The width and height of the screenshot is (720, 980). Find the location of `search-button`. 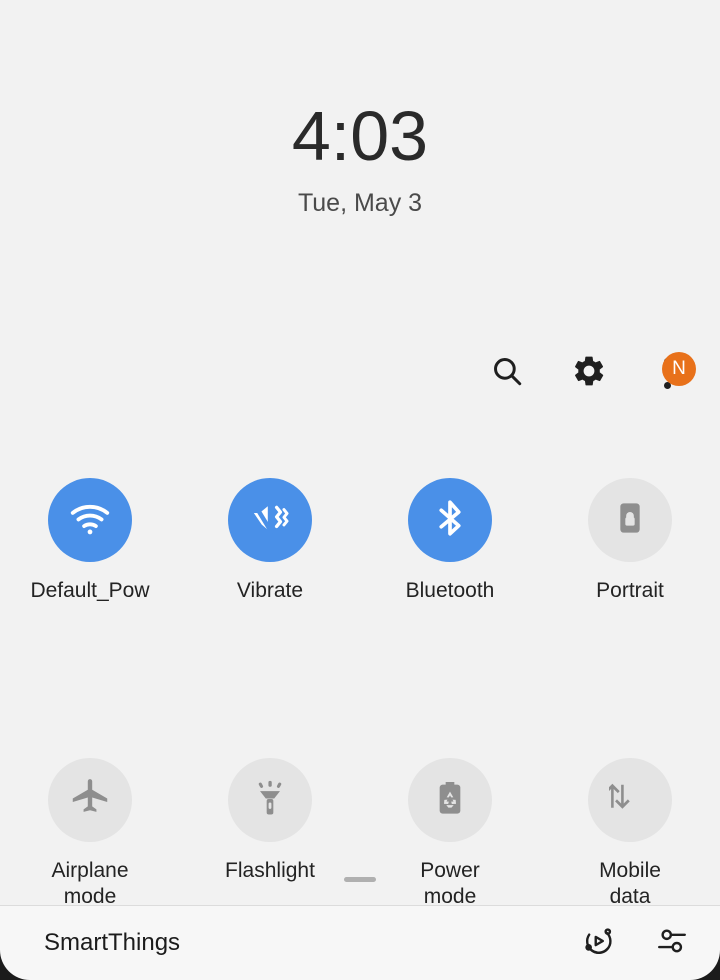

search-button is located at coordinates (507, 373).